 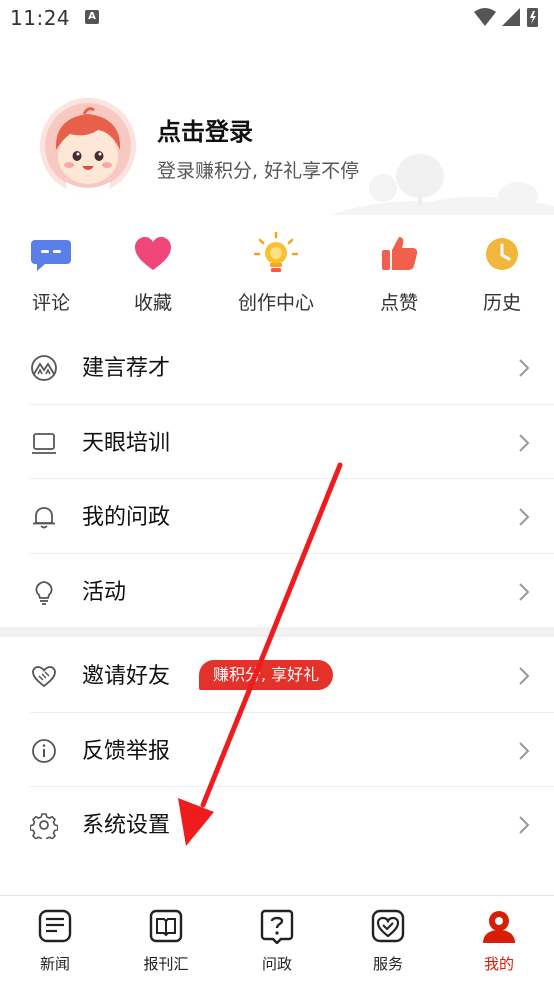 I want to click on menu-item-label: 邀请好友, so click(x=126, y=676).